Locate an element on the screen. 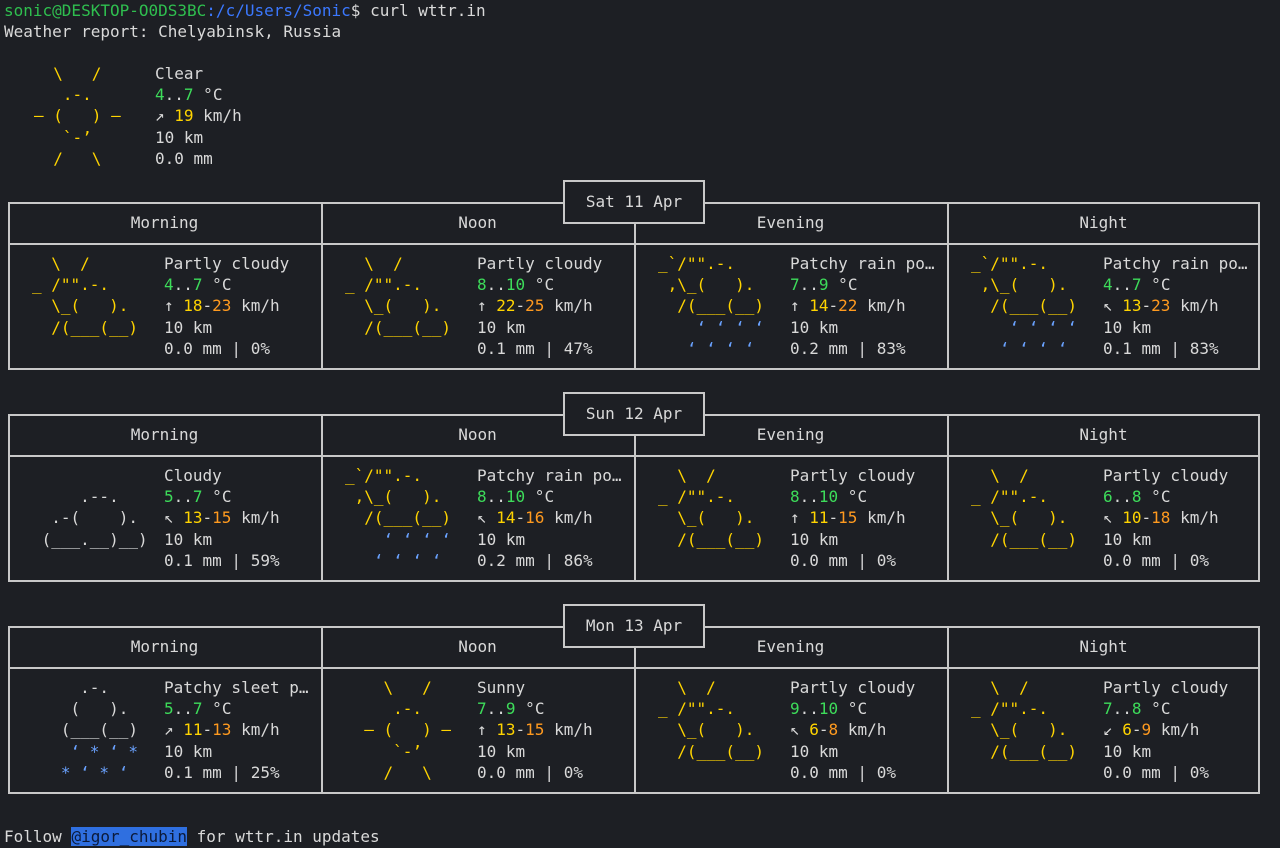 This screenshot has width=1280, height=848. footer-handle: @igor_chubin is located at coordinates (129, 836).